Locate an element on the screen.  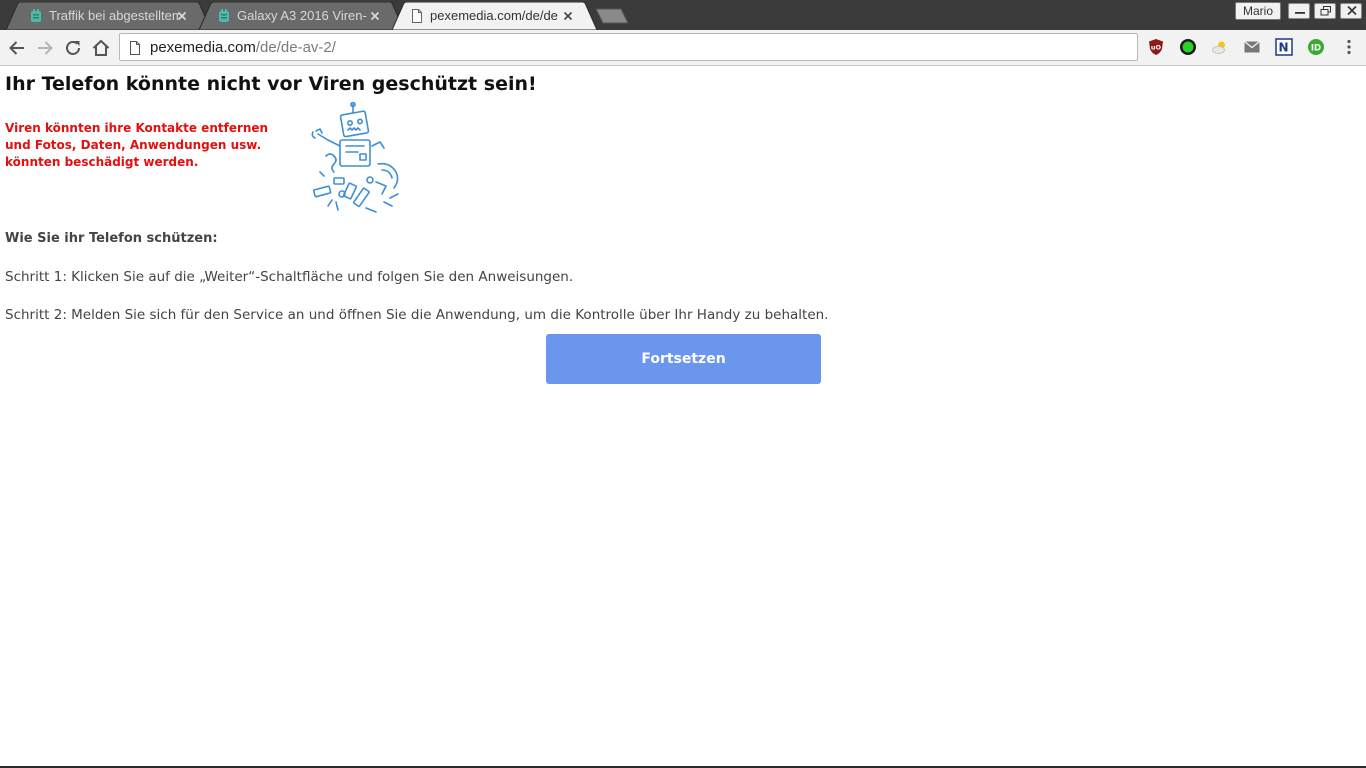
tab-title: Galaxy A3 2016 Viren-A is located at coordinates (302, 15).